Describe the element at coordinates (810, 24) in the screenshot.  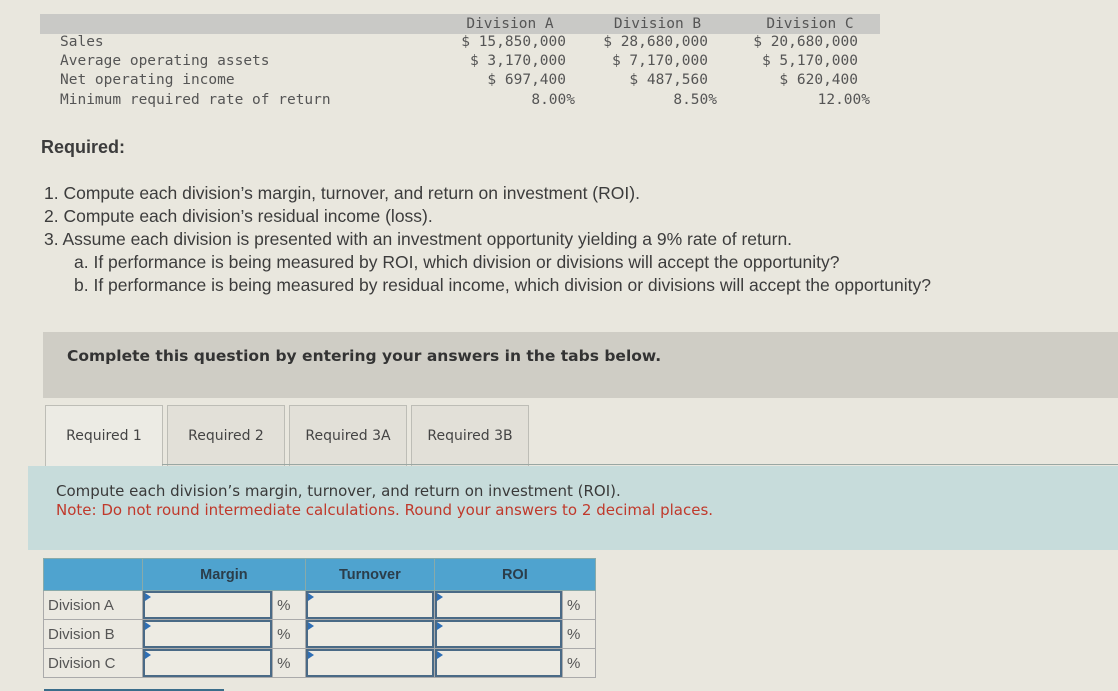
I see `header-division-c: Division C` at that location.